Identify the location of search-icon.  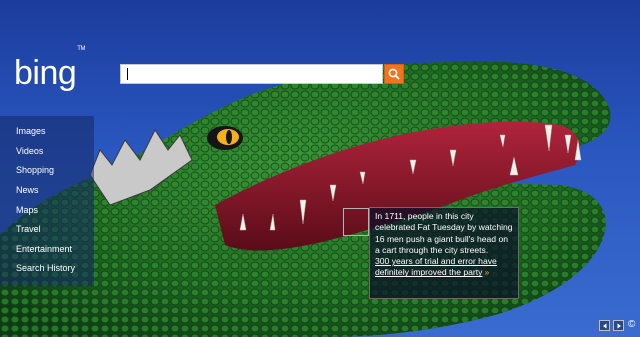
(394, 74).